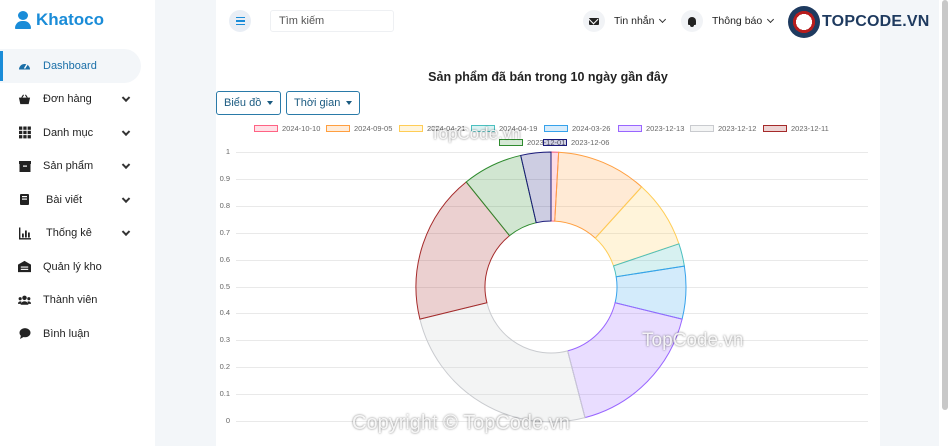 Image resolution: width=950 pixels, height=446 pixels. I want to click on top-header: Tin nhắn Thông báo, so click(548, 21).